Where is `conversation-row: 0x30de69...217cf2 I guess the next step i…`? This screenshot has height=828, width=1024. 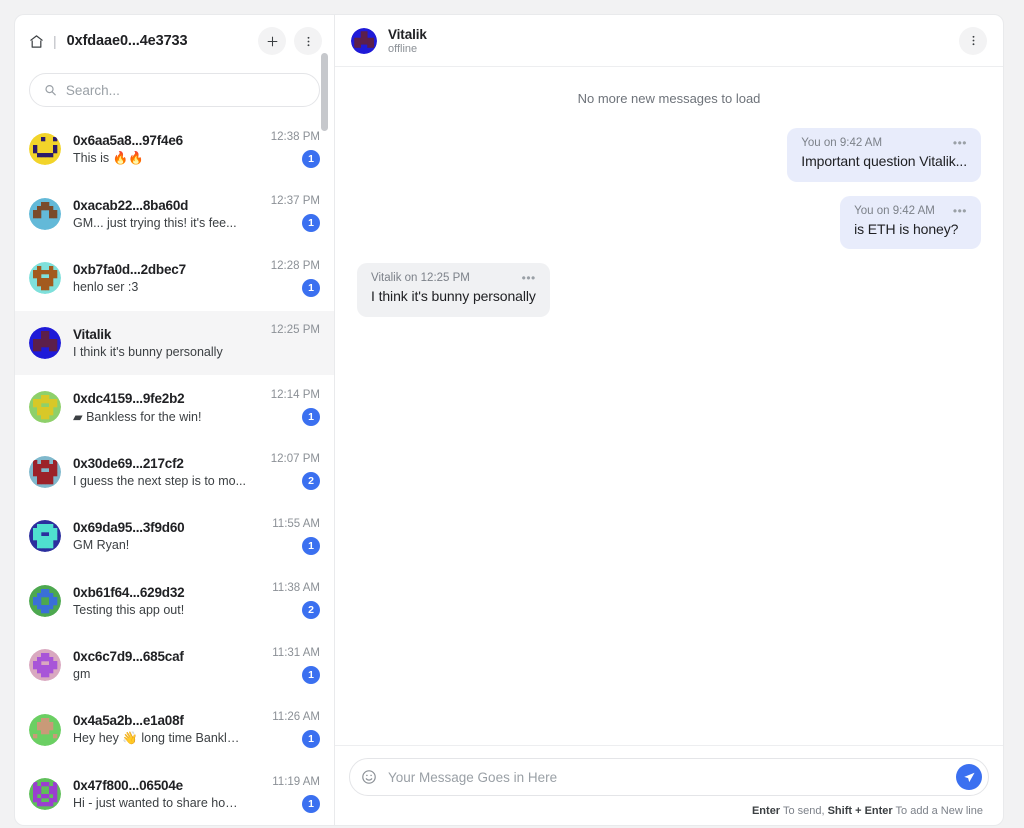 conversation-row: 0x30de69...217cf2 I guess the next step i… is located at coordinates (174, 472).